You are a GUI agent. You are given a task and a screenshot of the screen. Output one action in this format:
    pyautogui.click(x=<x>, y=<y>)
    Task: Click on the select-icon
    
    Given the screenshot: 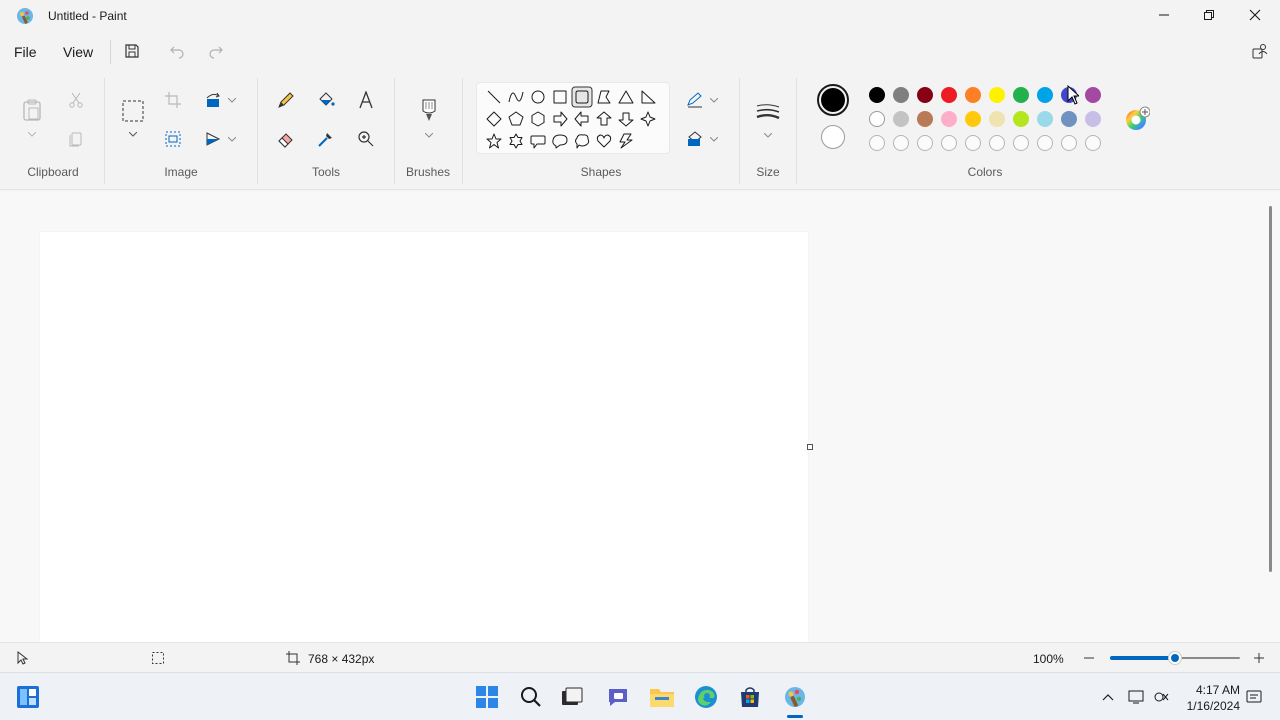 What is the action you would take?
    pyautogui.click(x=133, y=111)
    